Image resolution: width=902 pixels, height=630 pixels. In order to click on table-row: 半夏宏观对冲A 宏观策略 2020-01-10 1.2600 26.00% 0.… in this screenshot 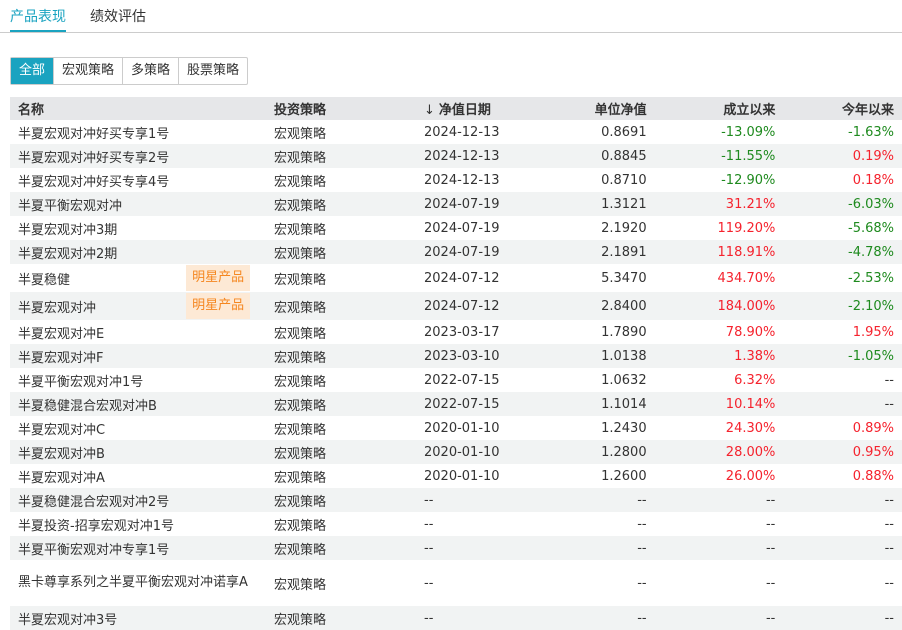, I will do `click(456, 476)`.